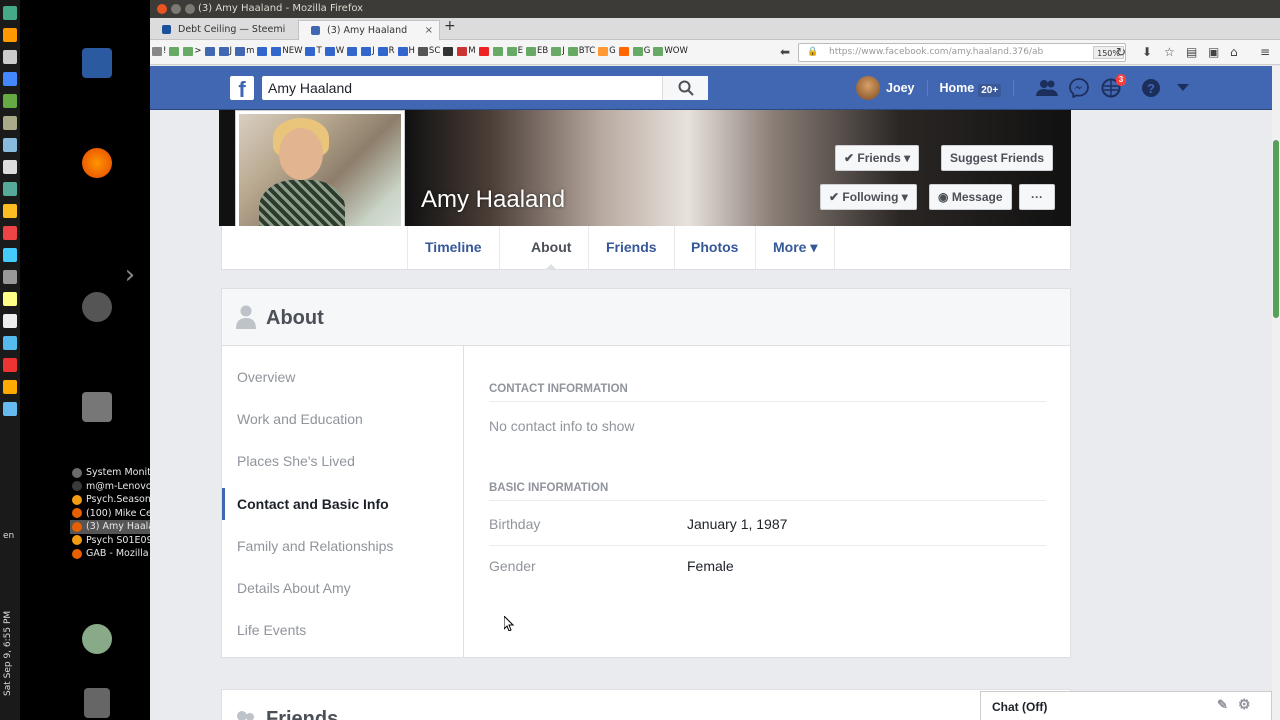 Image resolution: width=1280 pixels, height=720 pixels. What do you see at coordinates (8, 536) in the screenshot?
I see `keyboard-language: en` at bounding box center [8, 536].